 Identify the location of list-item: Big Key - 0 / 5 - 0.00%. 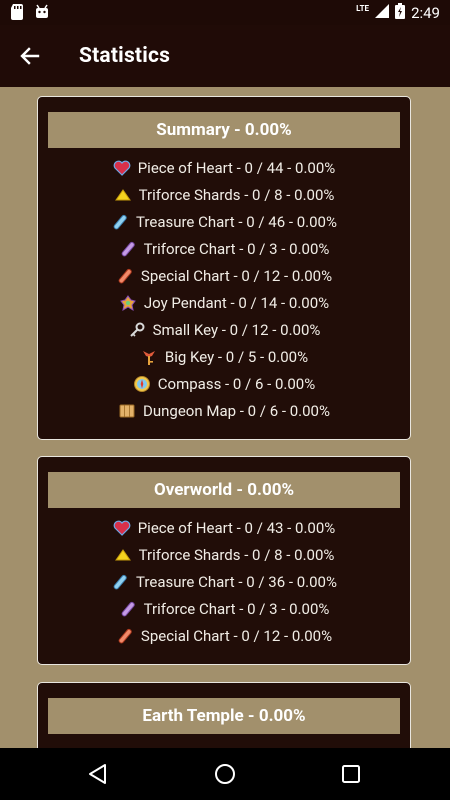
(224, 356).